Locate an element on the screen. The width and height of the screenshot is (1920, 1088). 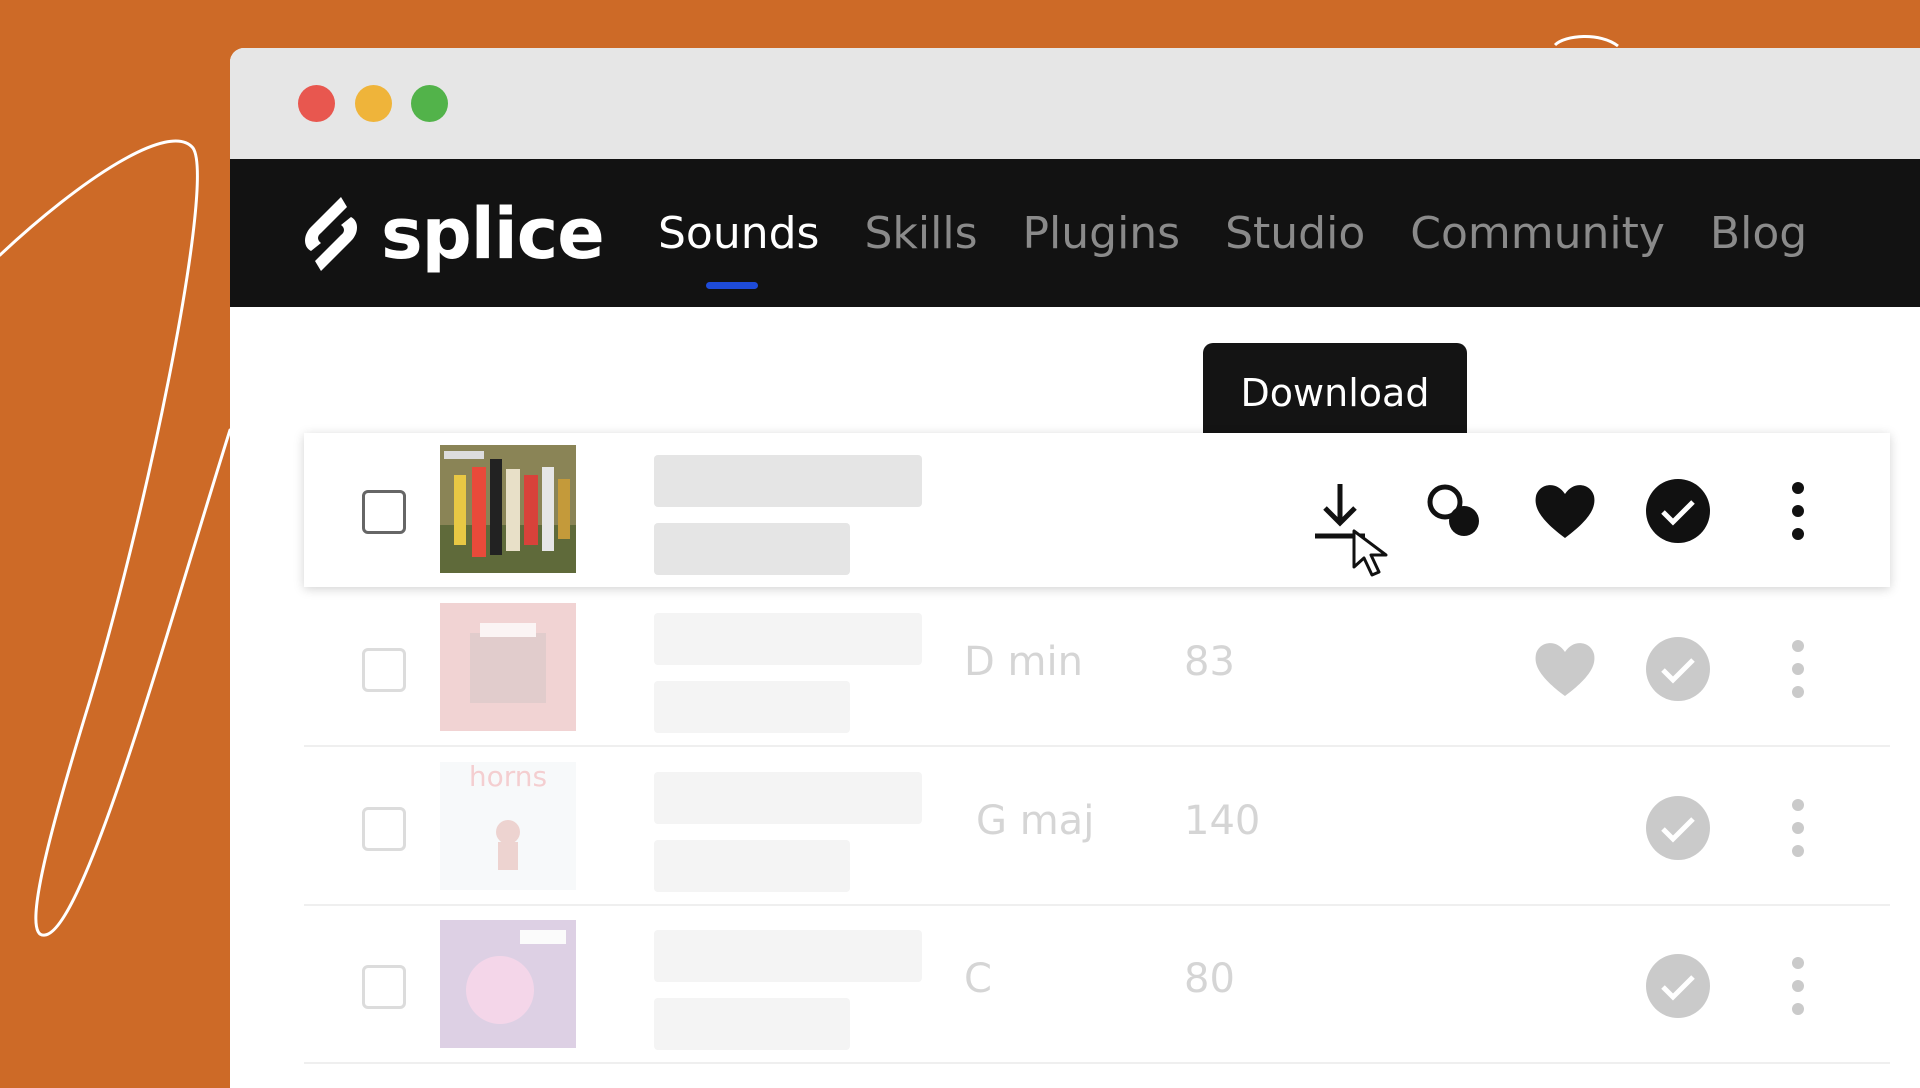
similar-sounds-icon is located at coordinates (1453, 510).